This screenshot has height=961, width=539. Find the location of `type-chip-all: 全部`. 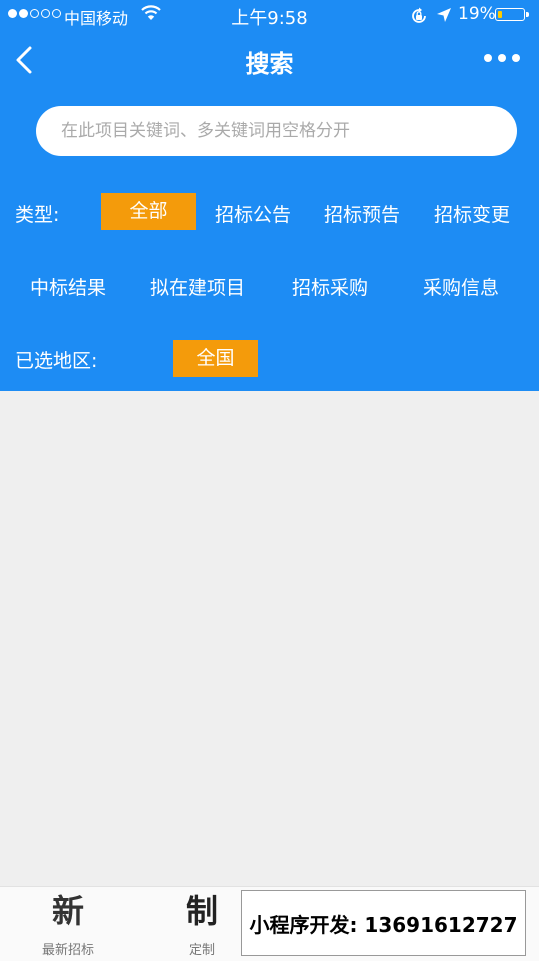

type-chip-all: 全部 is located at coordinates (148, 211).